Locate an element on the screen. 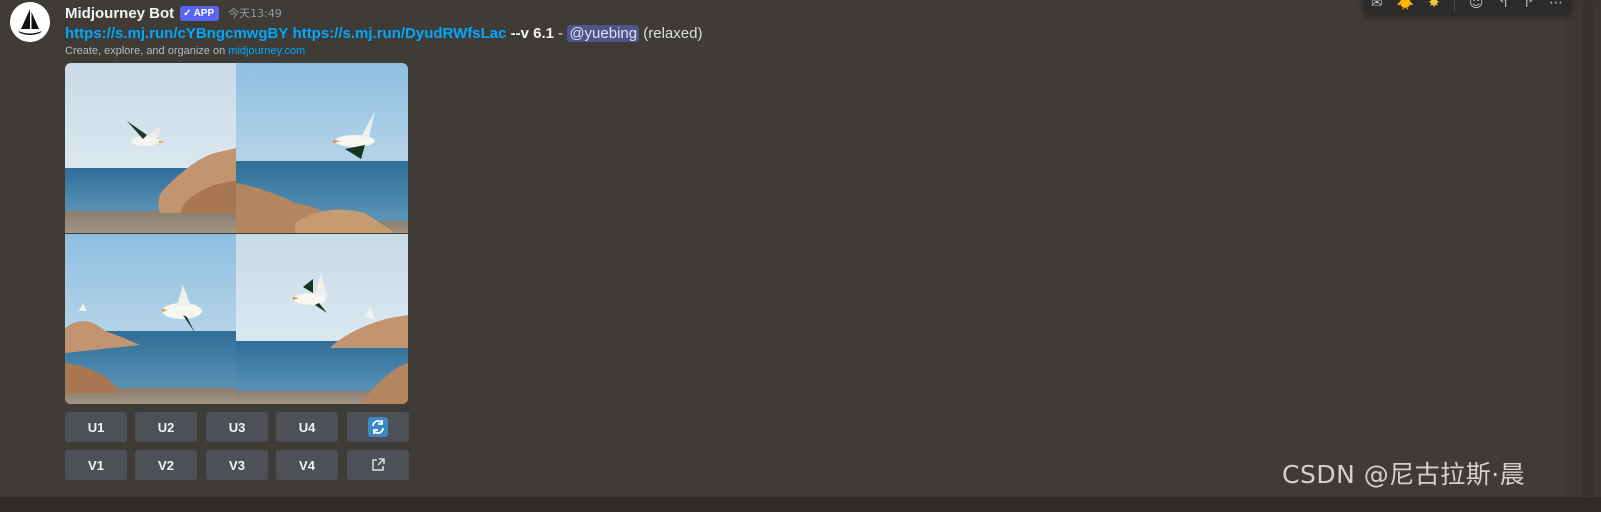  external-link-icon is located at coordinates (378, 464).